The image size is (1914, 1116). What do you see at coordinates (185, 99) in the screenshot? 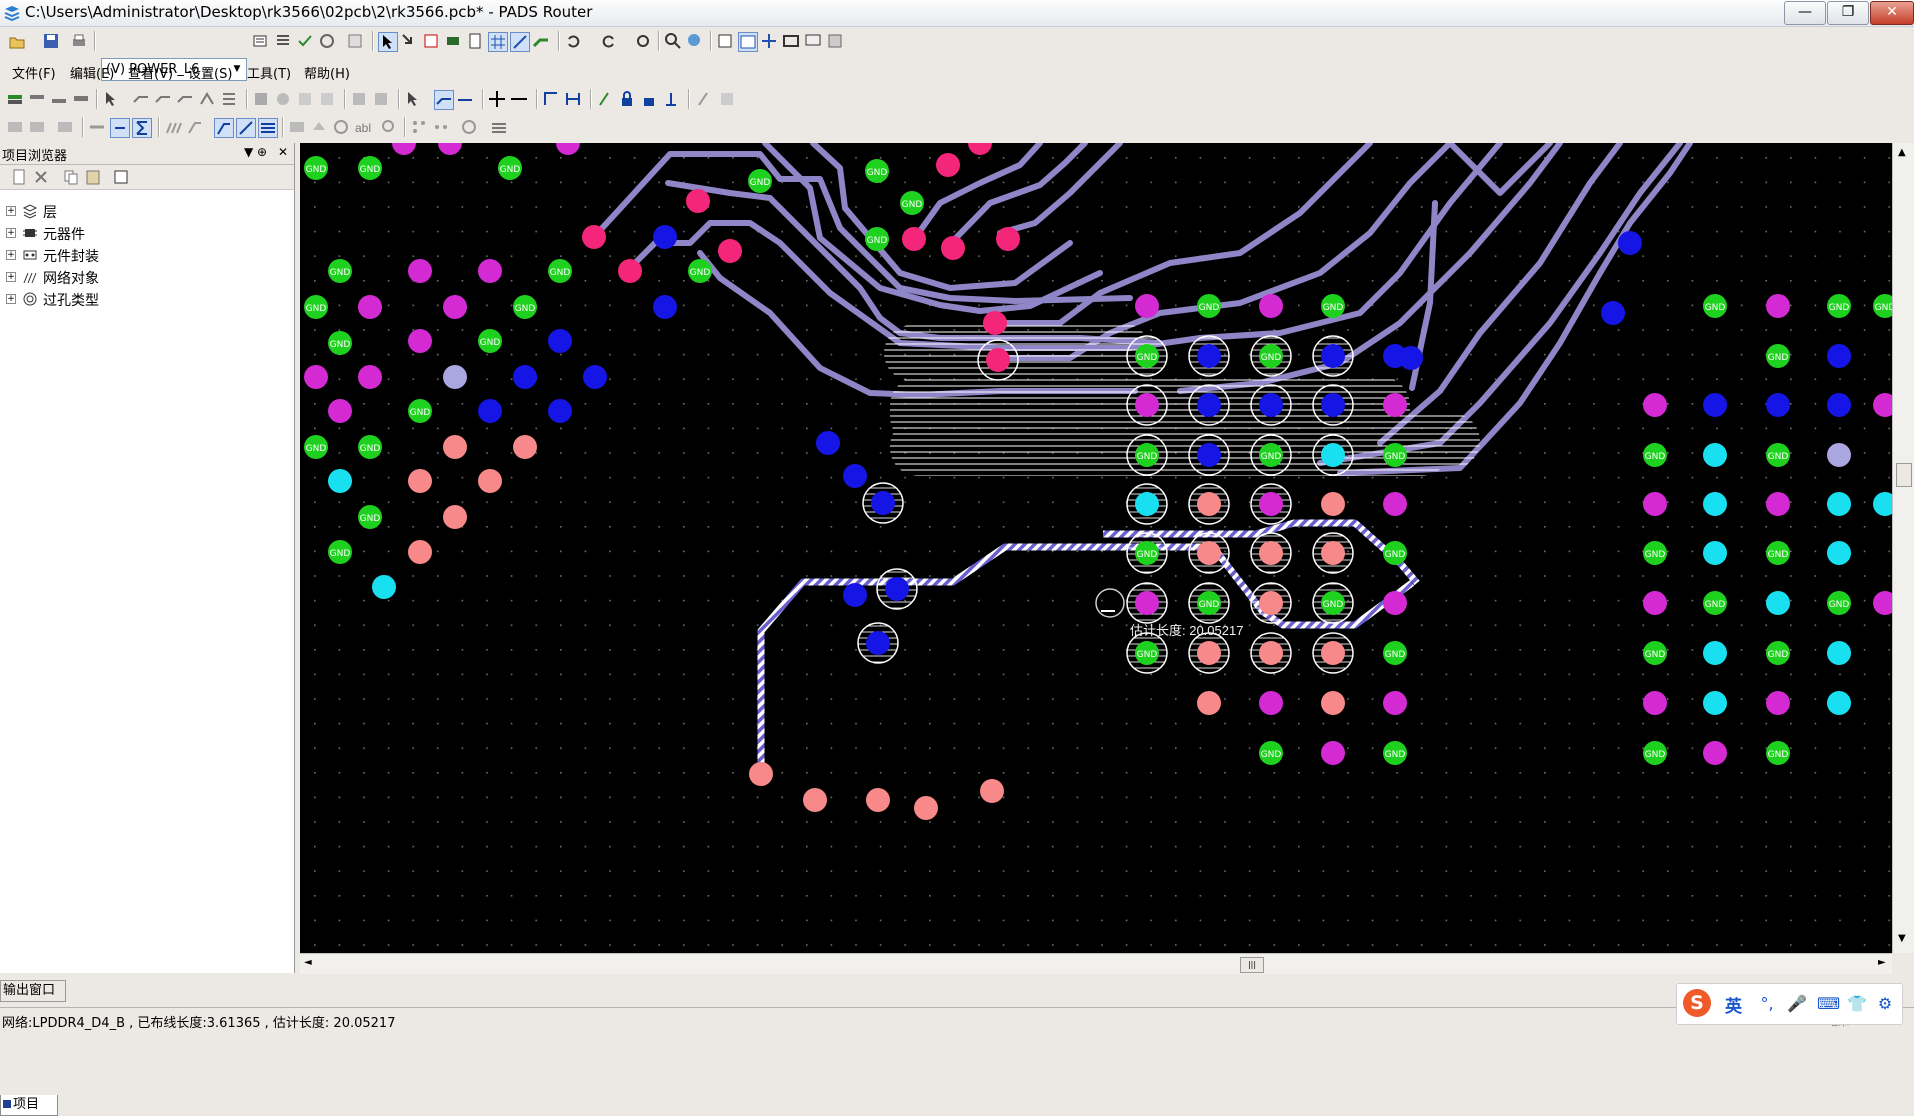
I see `trace-split-icon` at bounding box center [185, 99].